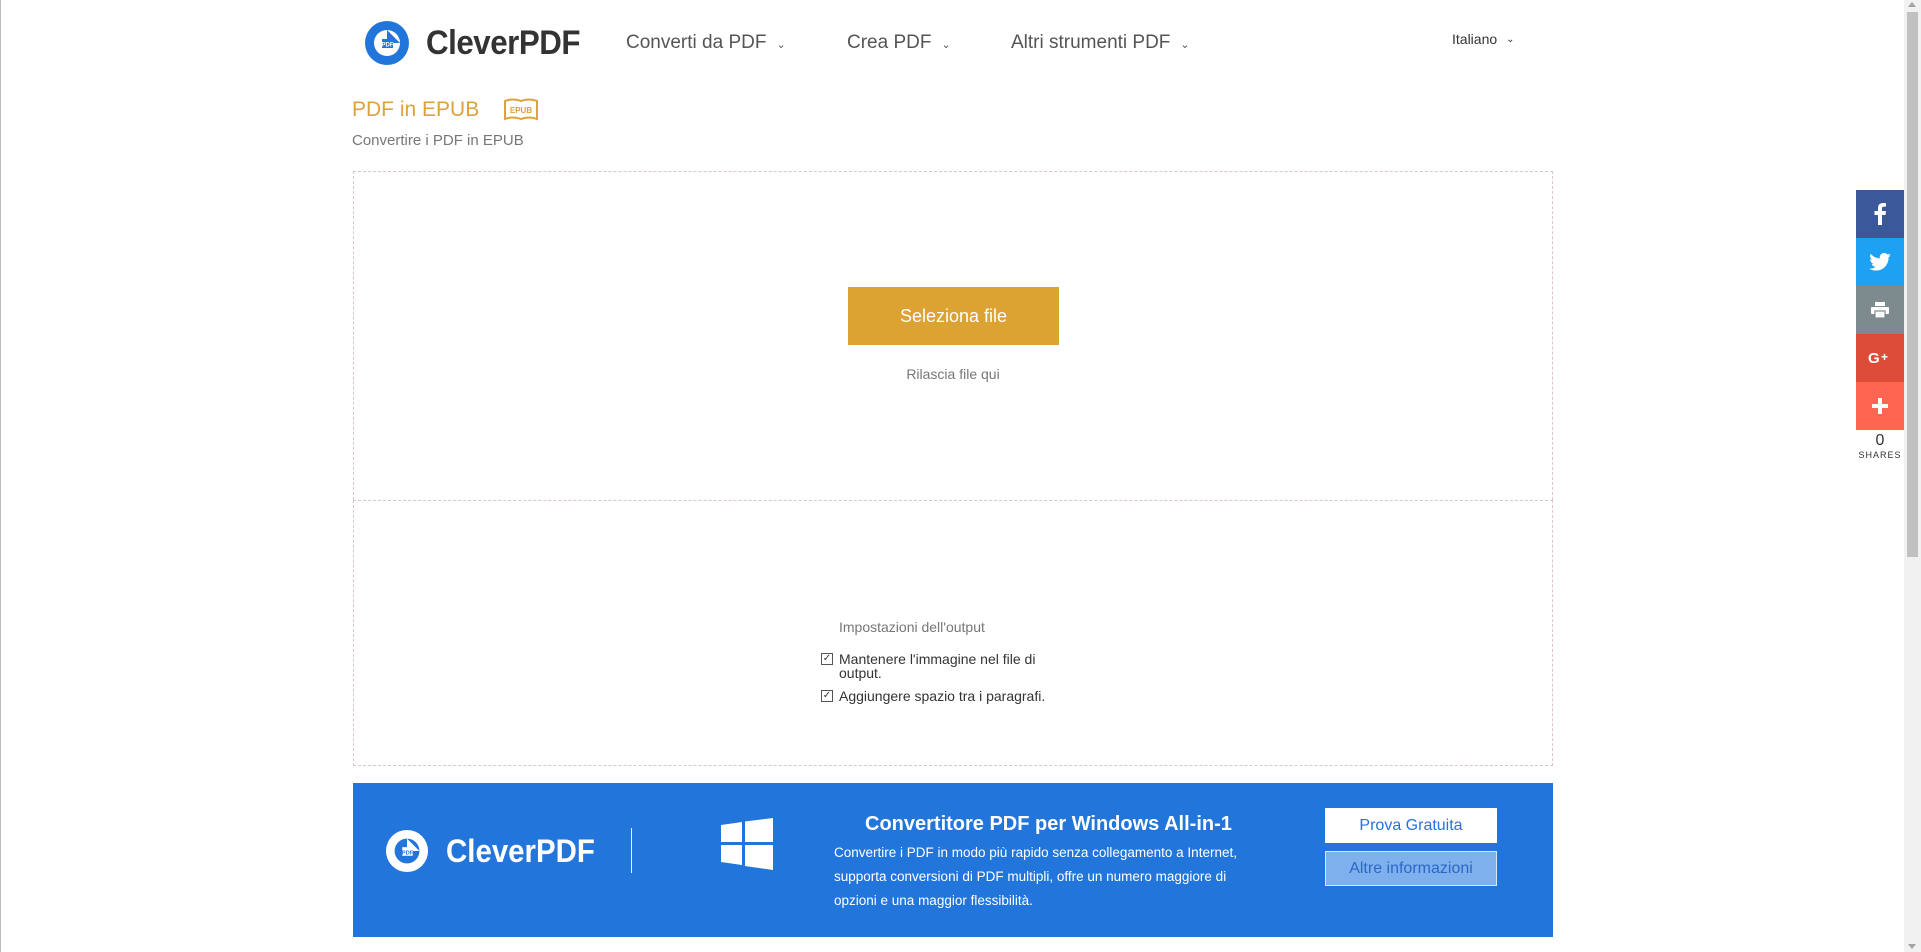 This screenshot has width=1921, height=952. What do you see at coordinates (696, 42) in the screenshot?
I see `nav-label: Converti da PDF` at bounding box center [696, 42].